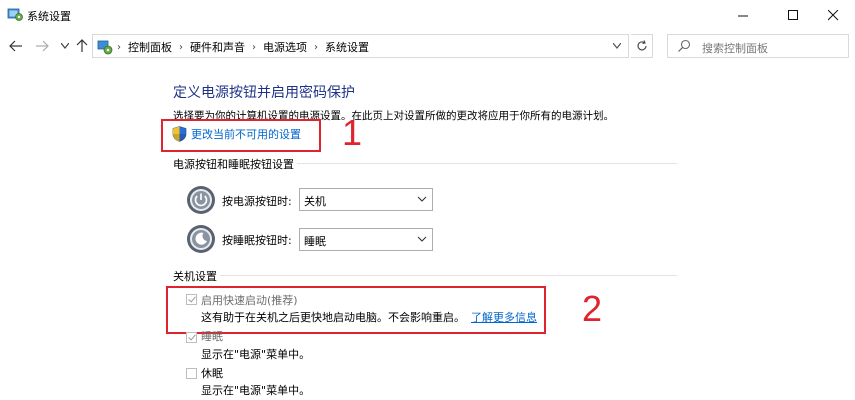 The image size is (855, 400). Describe the element at coordinates (264, 93) in the screenshot. I see `page-title: 定义电源按钮并启用密码保护` at that location.